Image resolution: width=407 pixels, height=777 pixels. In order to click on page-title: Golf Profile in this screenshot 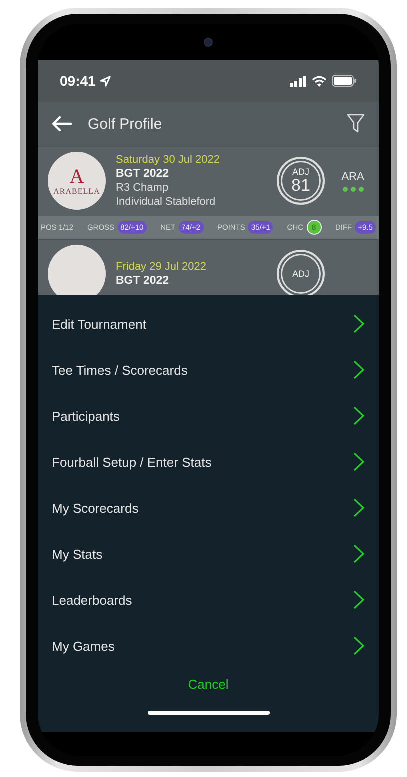, I will do `click(126, 124)`.